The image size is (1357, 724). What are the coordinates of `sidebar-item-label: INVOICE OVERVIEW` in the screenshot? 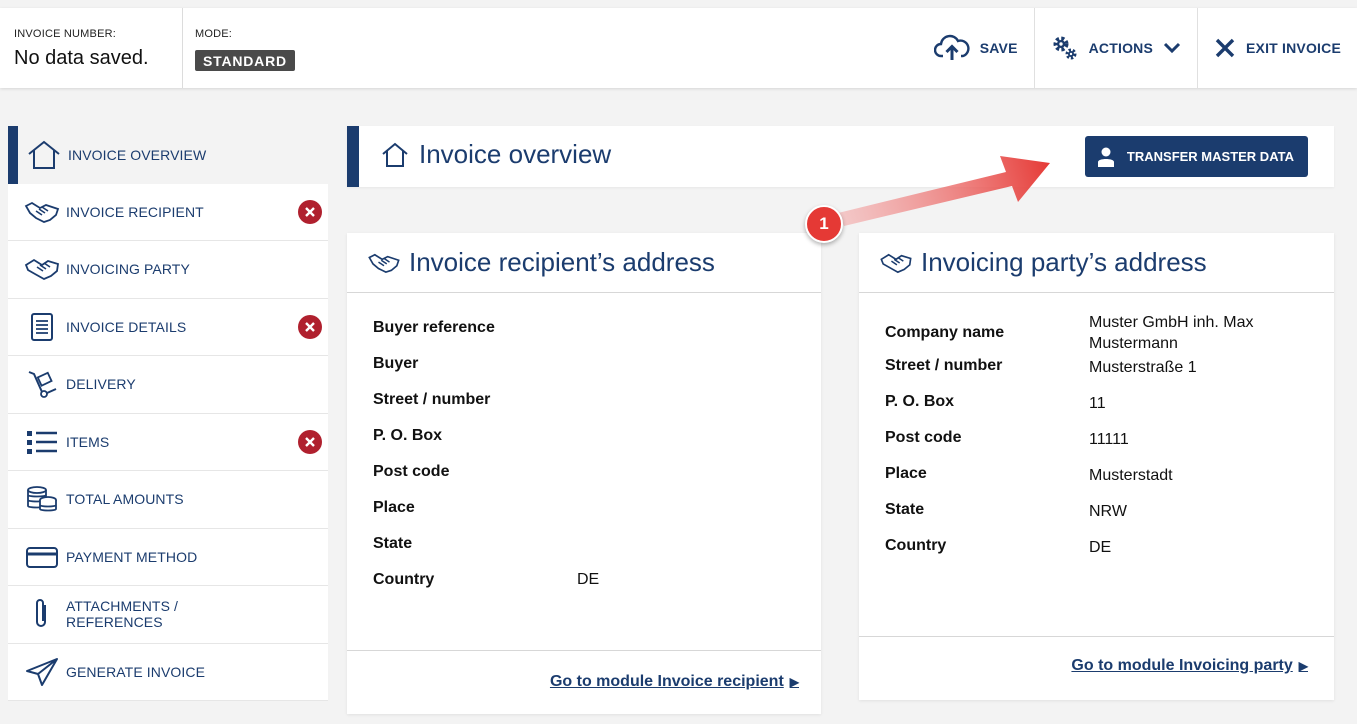 It's located at (137, 154).